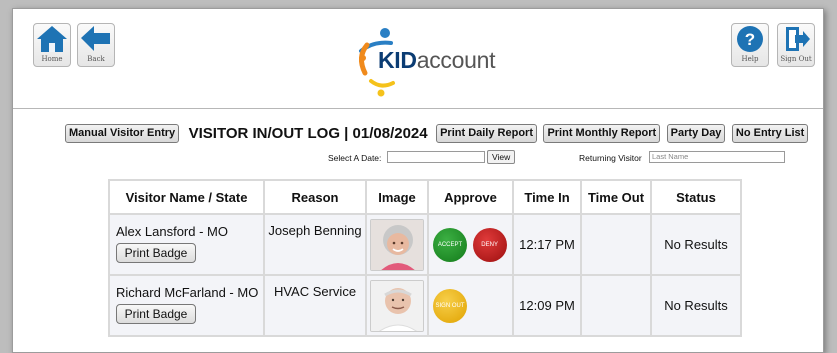 The height and width of the screenshot is (353, 837). What do you see at coordinates (501, 157) in the screenshot?
I see `view-button: View` at bounding box center [501, 157].